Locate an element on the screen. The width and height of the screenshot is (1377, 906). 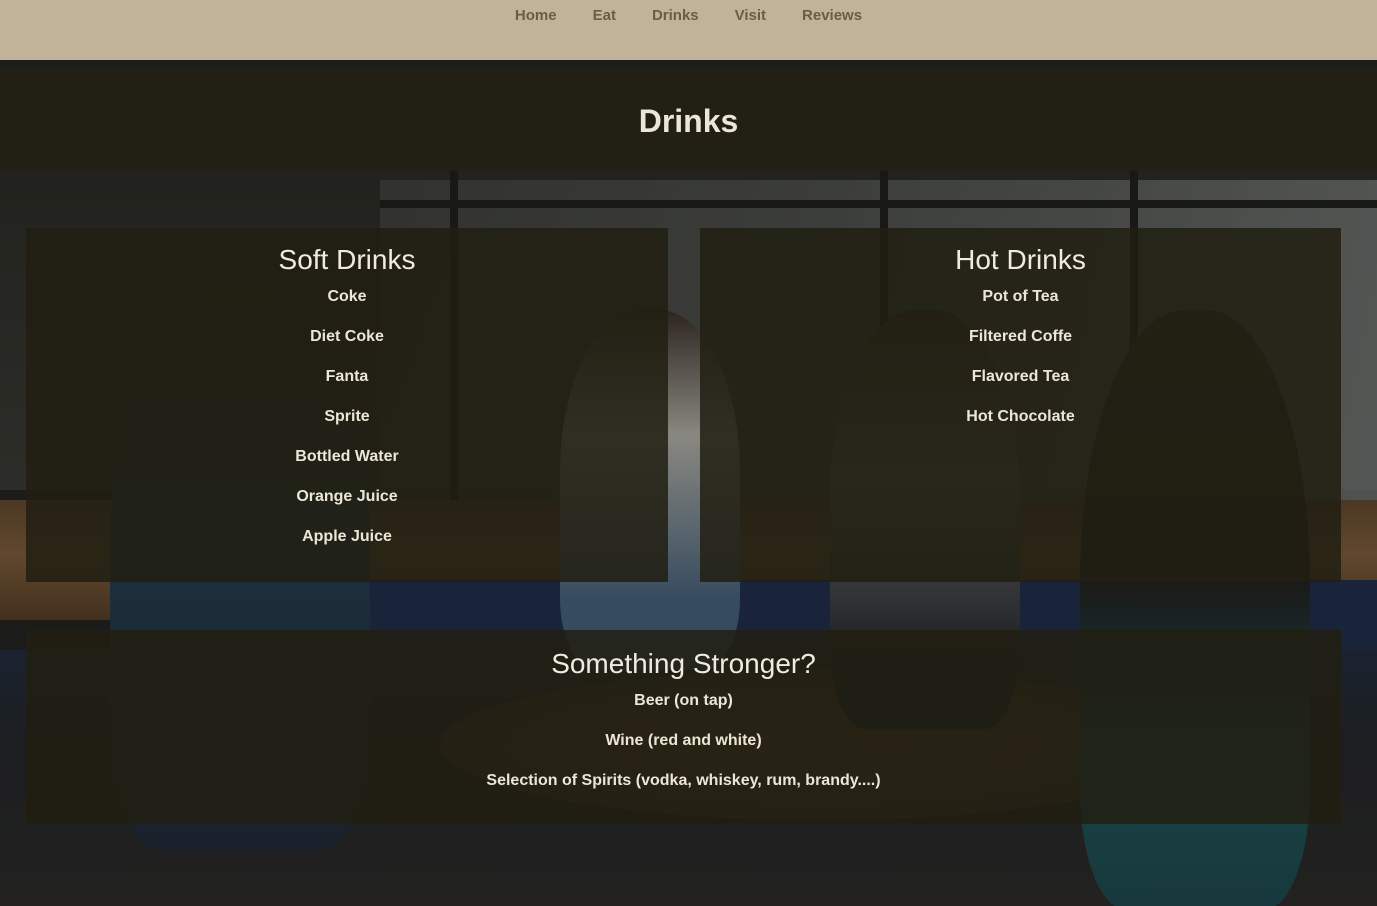
nav-drinks: Drinks is located at coordinates (675, 16).